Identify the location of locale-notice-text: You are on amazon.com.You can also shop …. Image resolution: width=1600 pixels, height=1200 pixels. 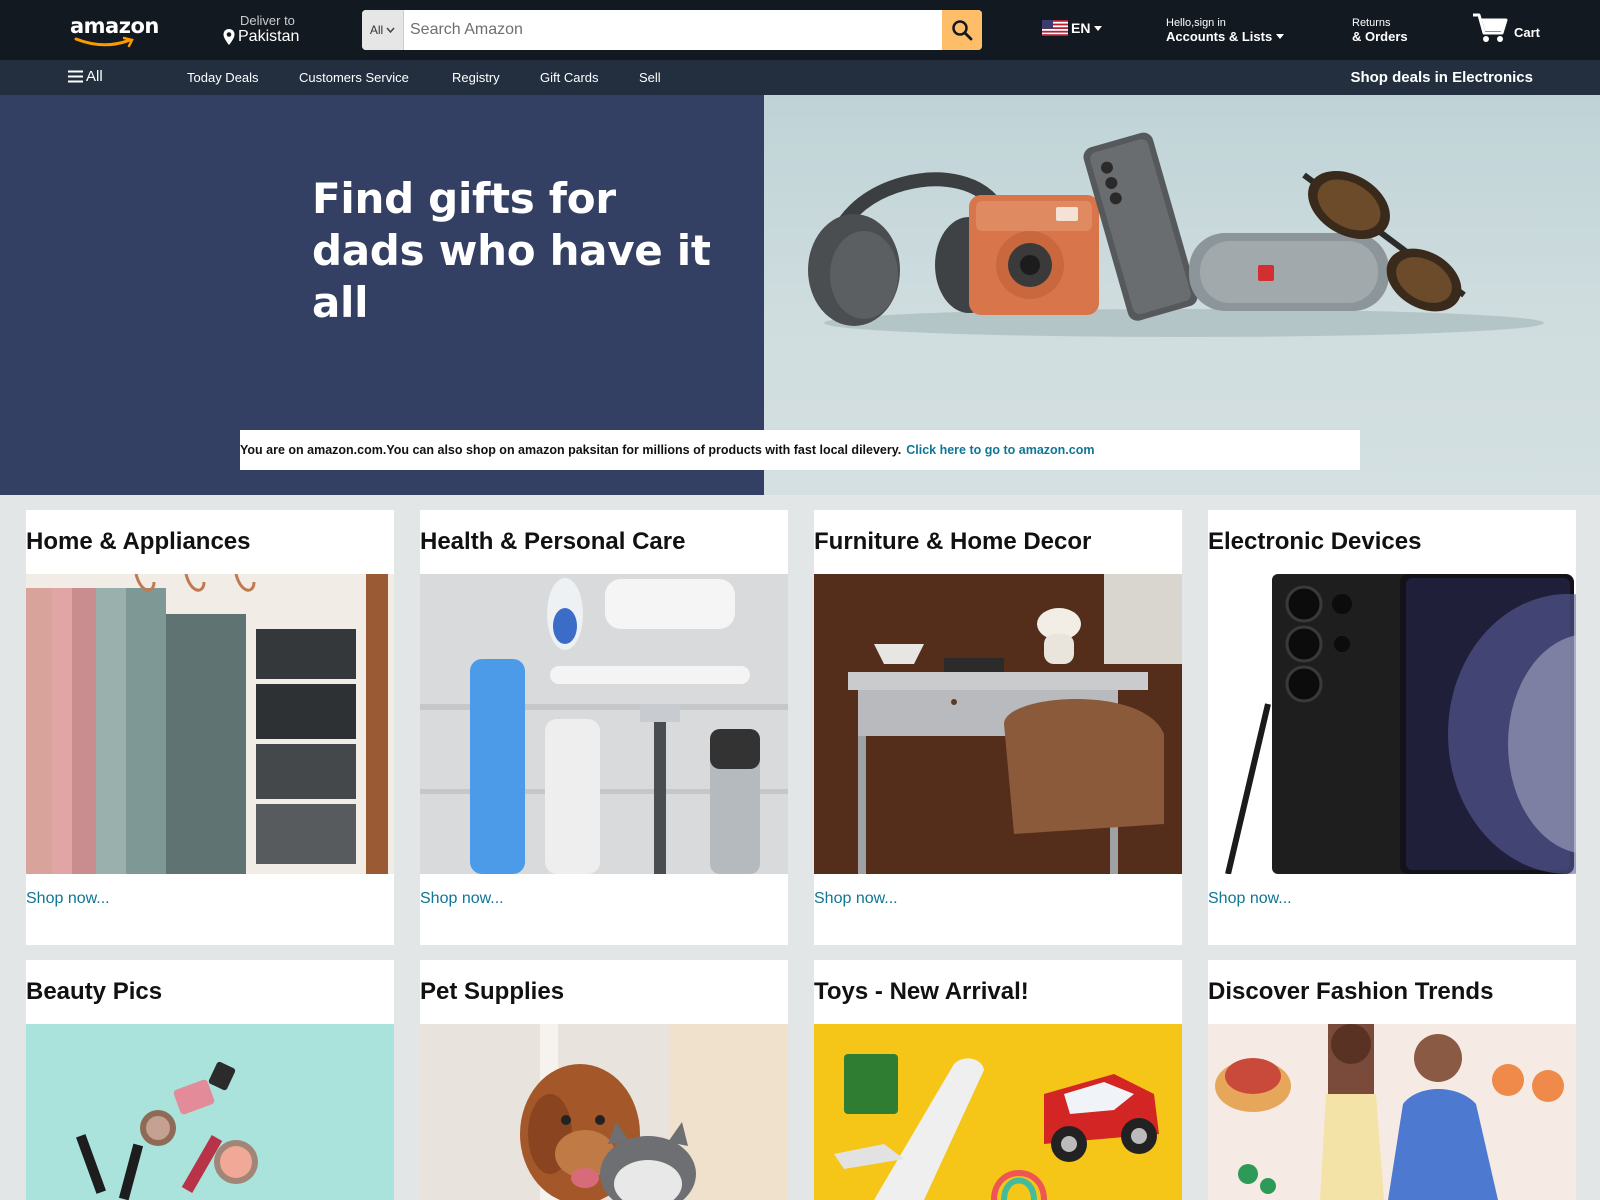
(571, 450).